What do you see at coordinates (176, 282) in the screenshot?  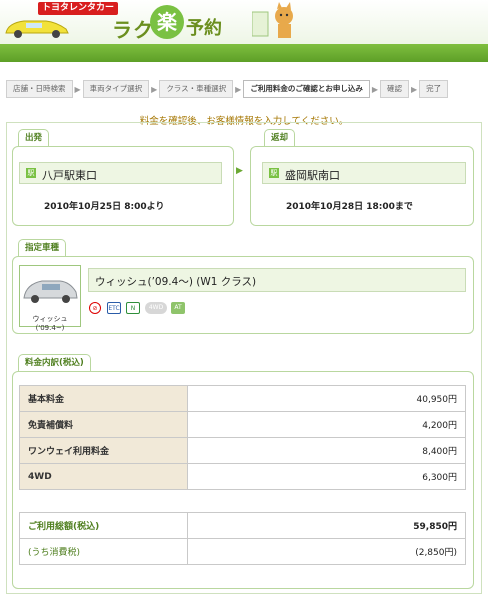 I see `car-name: ウィッシュ(’09.4～) (W1 クラス)` at bounding box center [176, 282].